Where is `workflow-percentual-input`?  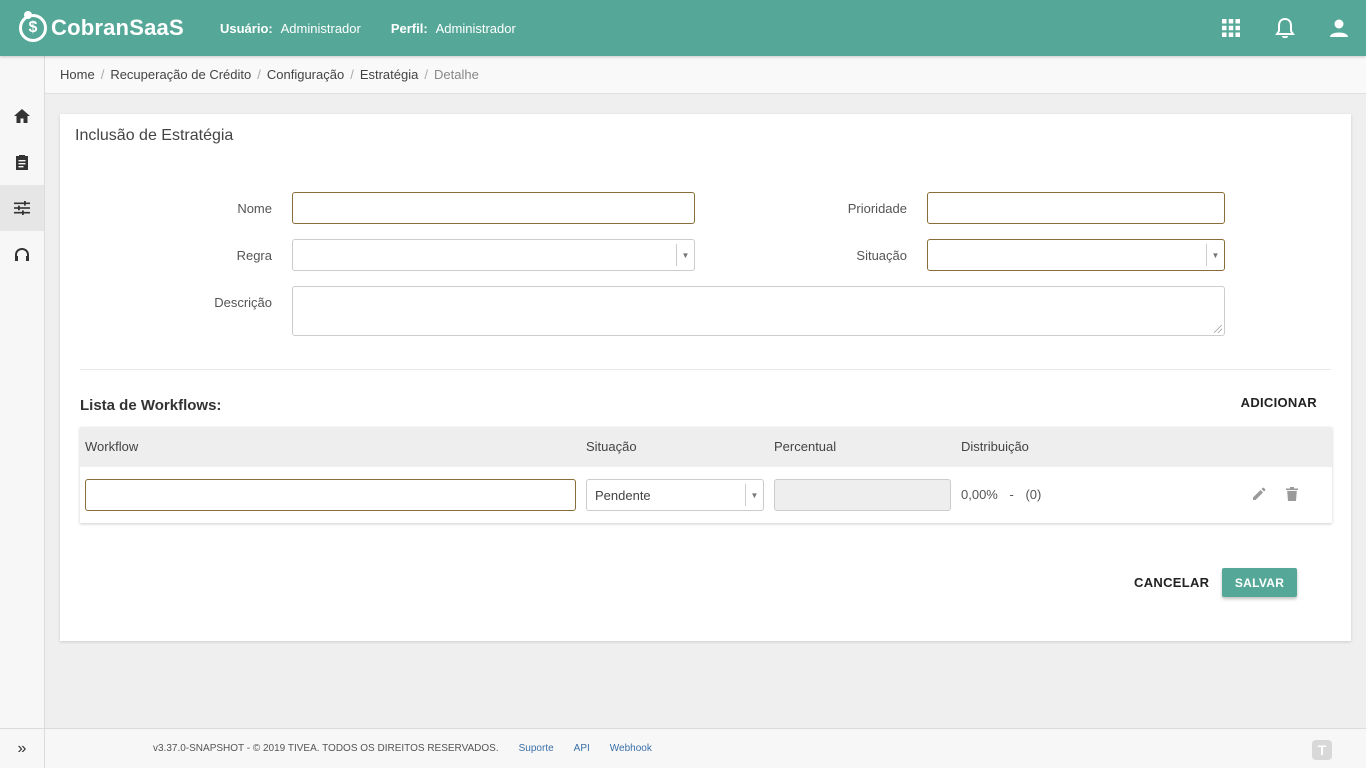 workflow-percentual-input is located at coordinates (862, 495).